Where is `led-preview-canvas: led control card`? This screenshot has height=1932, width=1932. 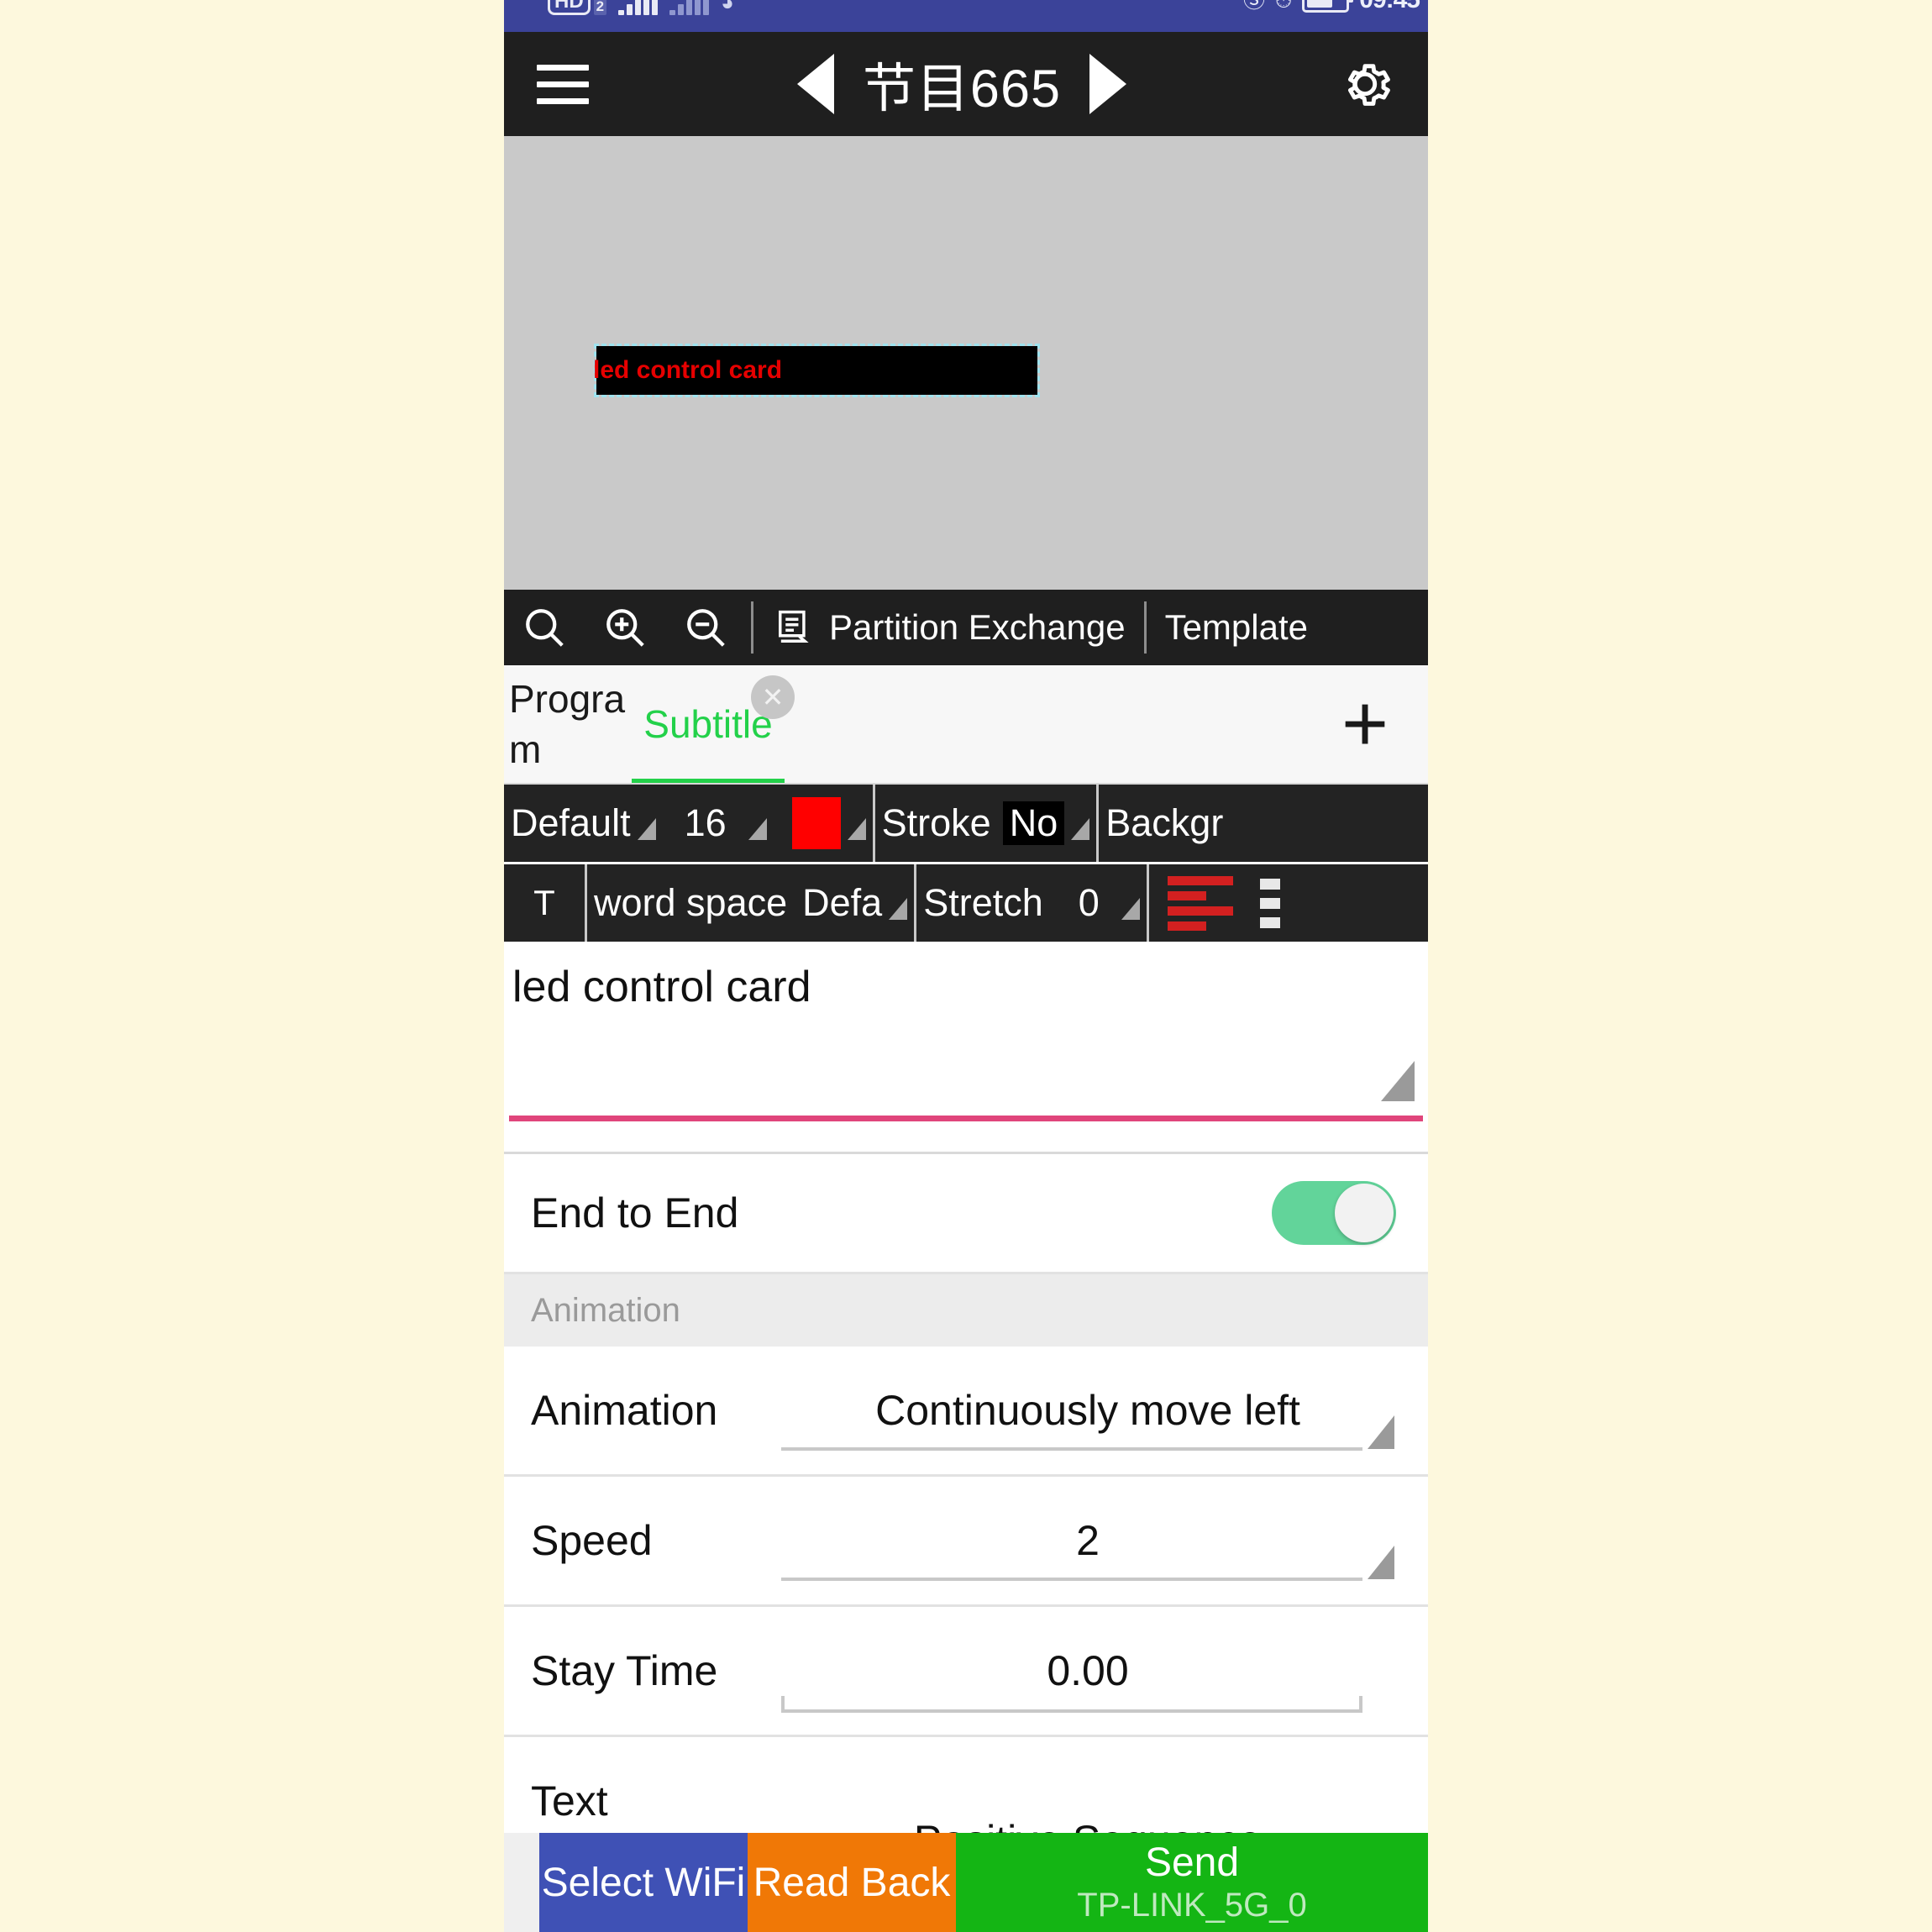
led-preview-canvas: led control card is located at coordinates (966, 363).